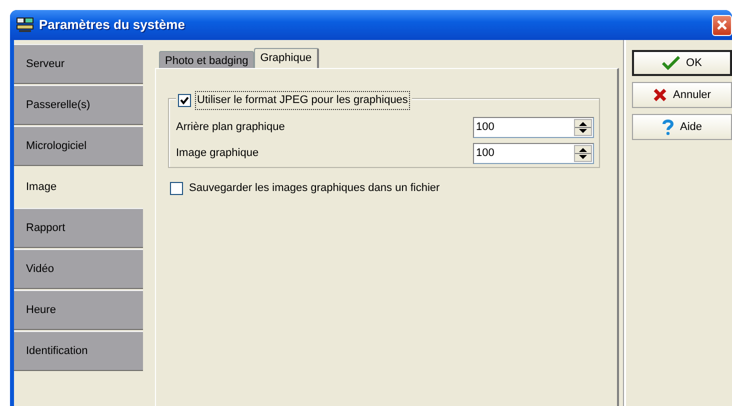 The width and height of the screenshot is (732, 406). I want to click on ok-check-icon, so click(671, 63).